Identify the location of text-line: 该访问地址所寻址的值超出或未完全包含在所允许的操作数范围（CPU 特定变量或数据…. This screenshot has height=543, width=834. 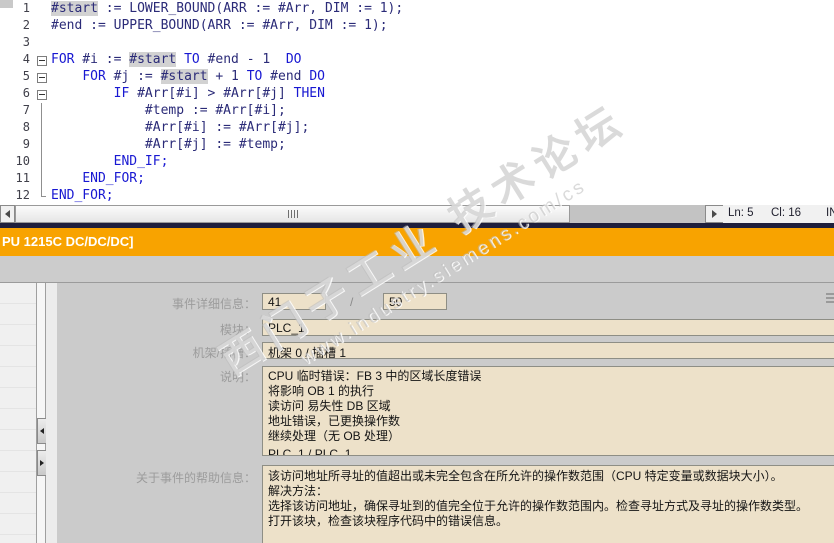
(525, 476).